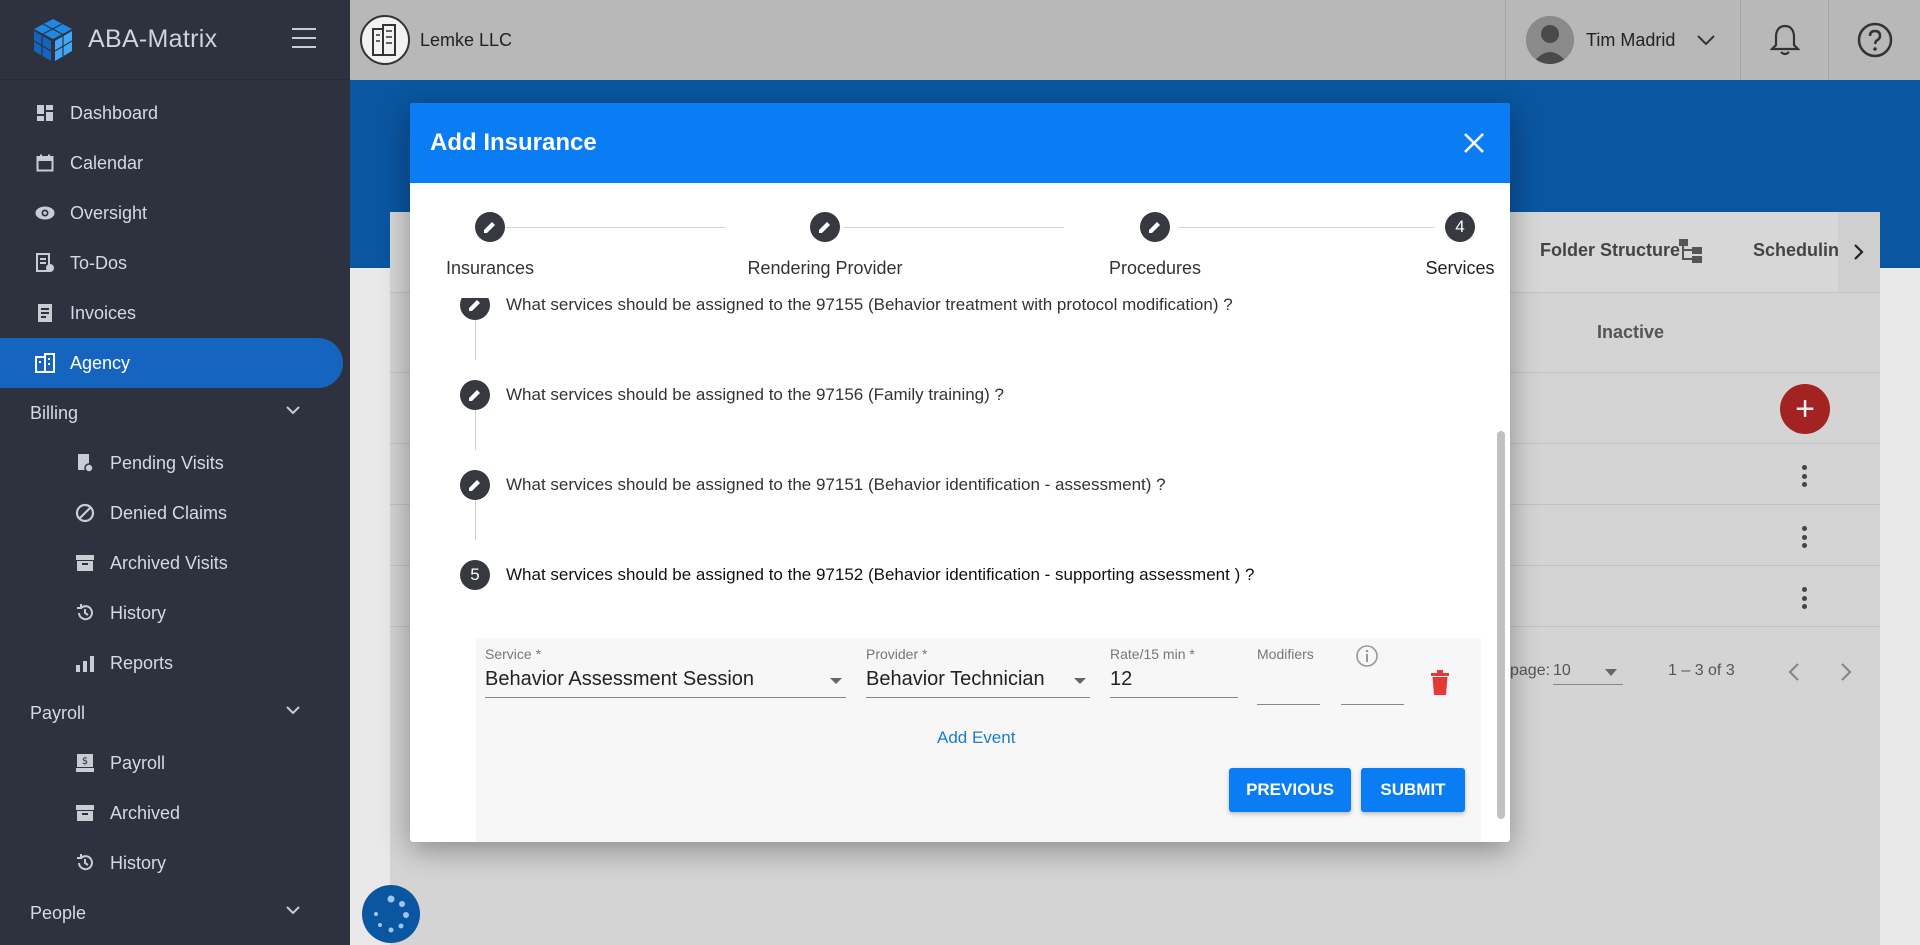 The width and height of the screenshot is (1920, 945). I want to click on close-icon, so click(1474, 143).